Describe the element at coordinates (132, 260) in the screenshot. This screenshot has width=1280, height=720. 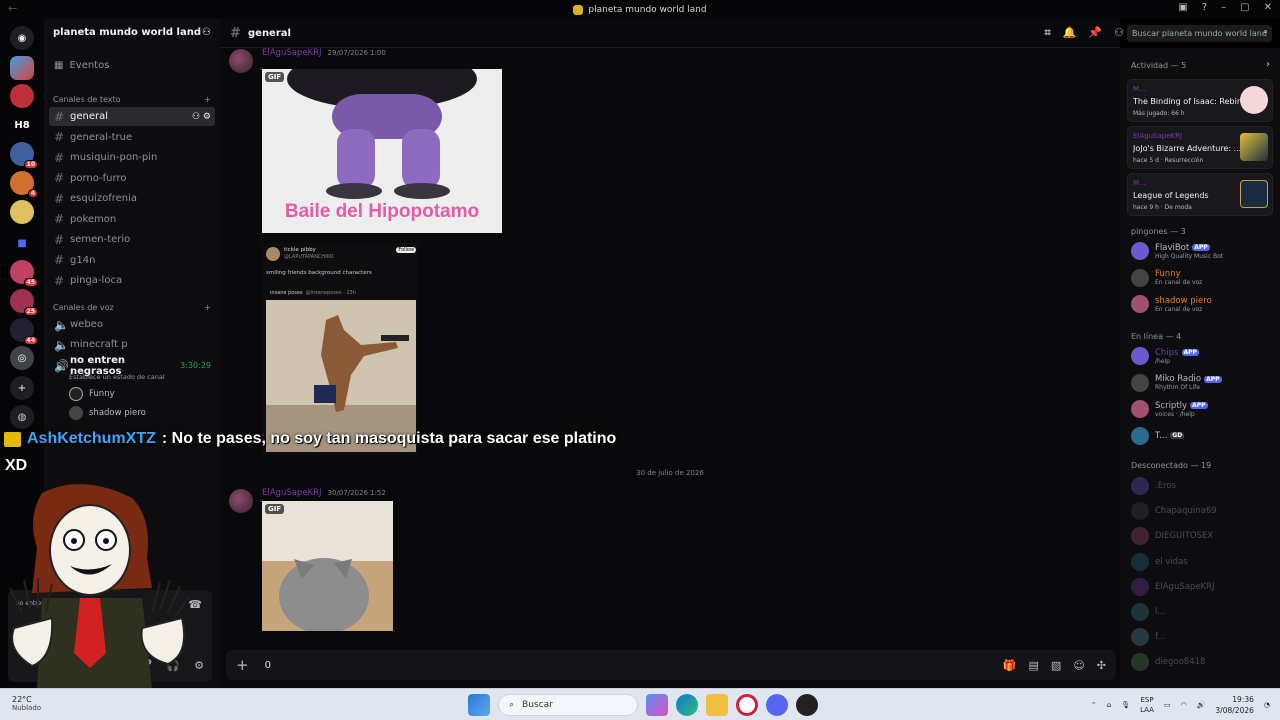
I see `text-channel: # g14n` at that location.